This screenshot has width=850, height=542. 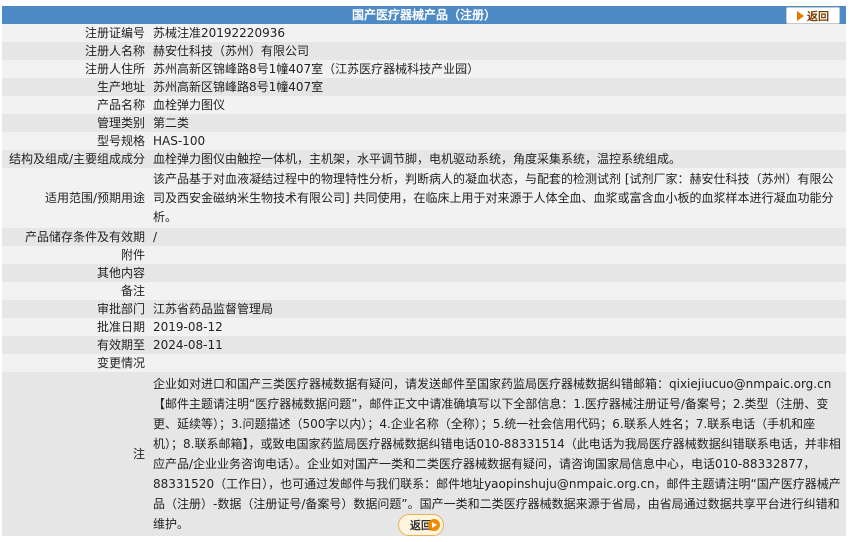 What do you see at coordinates (75, 327) in the screenshot?
I see `field-label: 批准日期` at bounding box center [75, 327].